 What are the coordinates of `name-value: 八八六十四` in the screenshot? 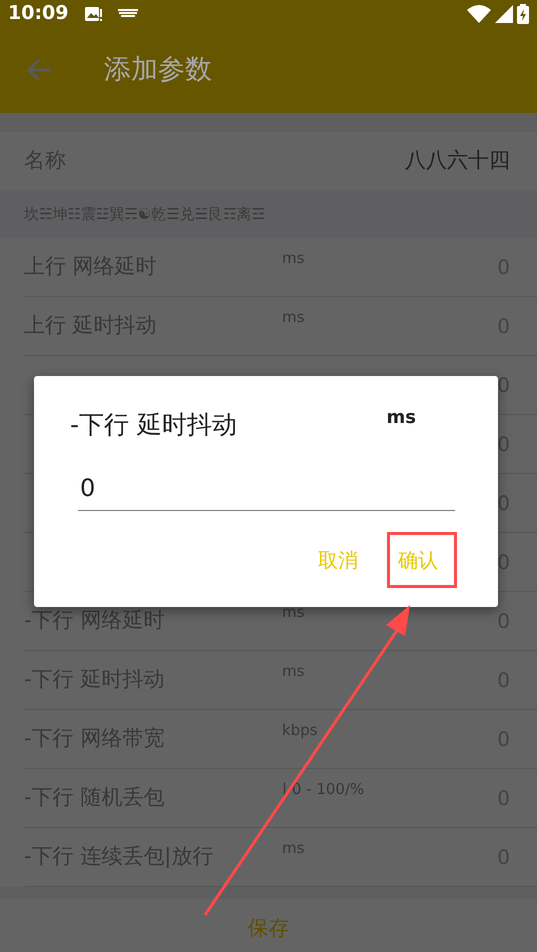 It's located at (457, 160).